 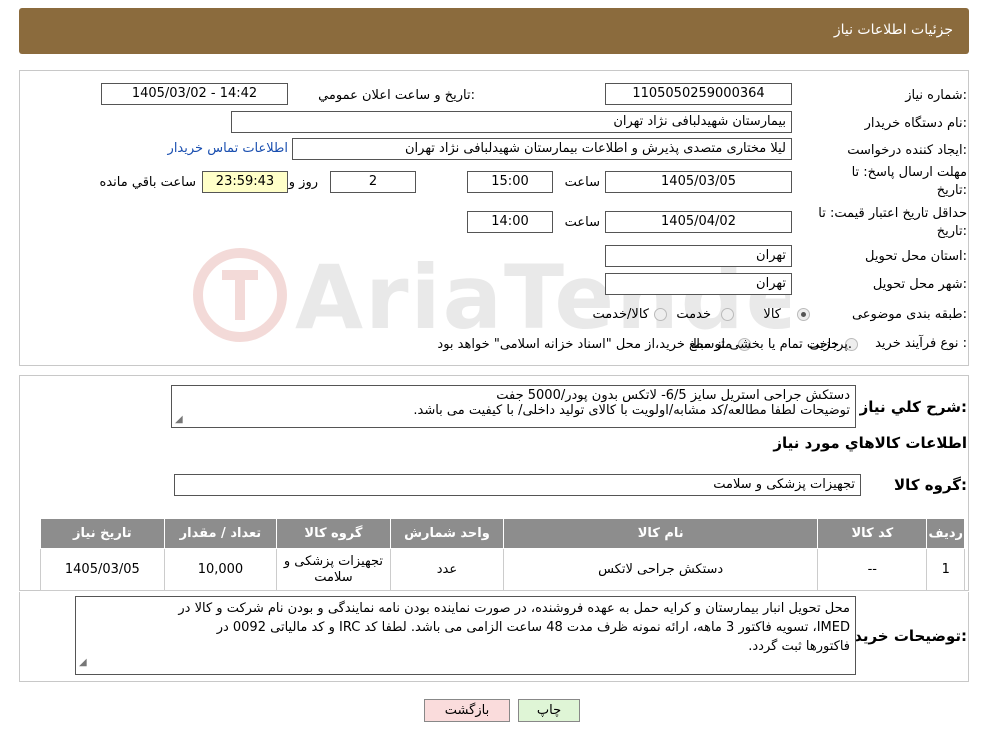 I want to click on print-button: چاپ, so click(x=549, y=710).